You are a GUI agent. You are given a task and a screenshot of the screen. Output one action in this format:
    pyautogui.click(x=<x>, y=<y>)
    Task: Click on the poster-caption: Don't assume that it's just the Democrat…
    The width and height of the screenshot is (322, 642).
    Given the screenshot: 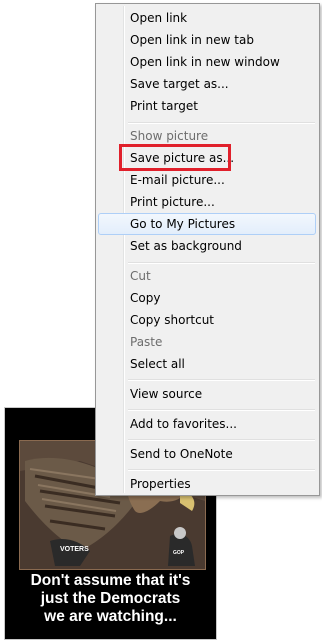 What is the action you would take?
    pyautogui.click(x=110, y=599)
    